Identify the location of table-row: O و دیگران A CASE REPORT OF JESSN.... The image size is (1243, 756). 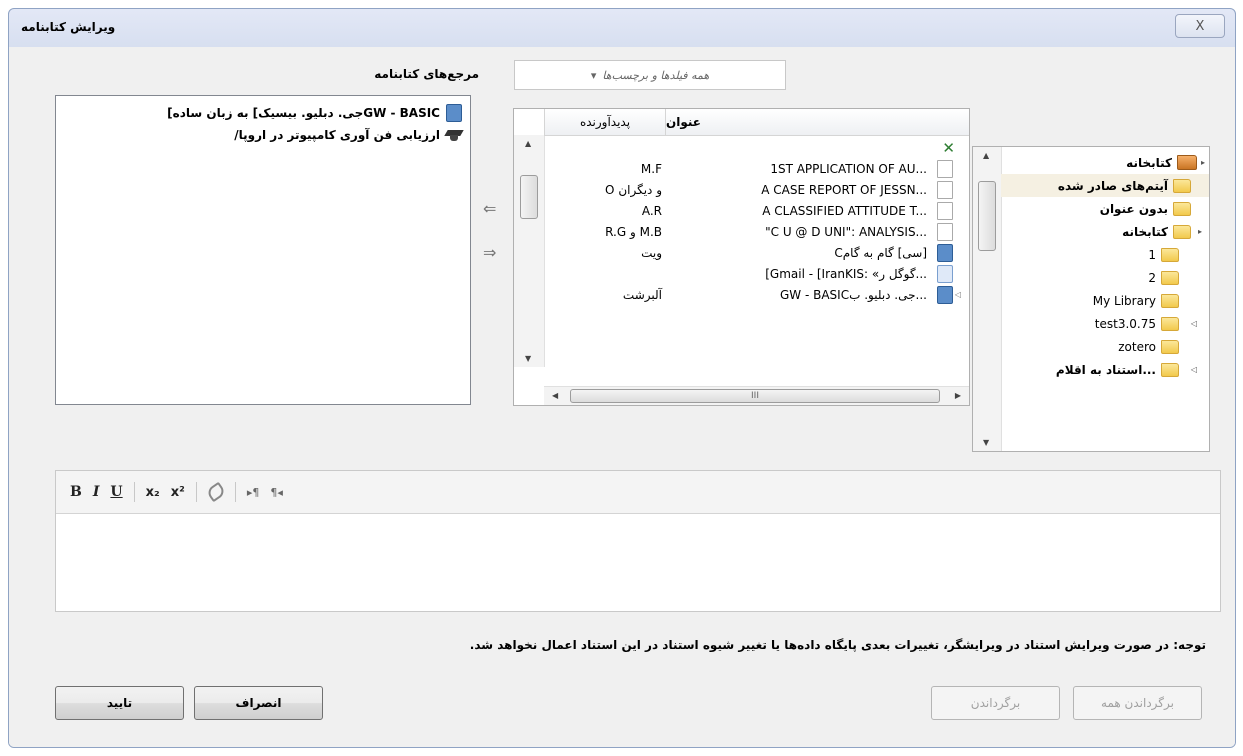
(753, 189).